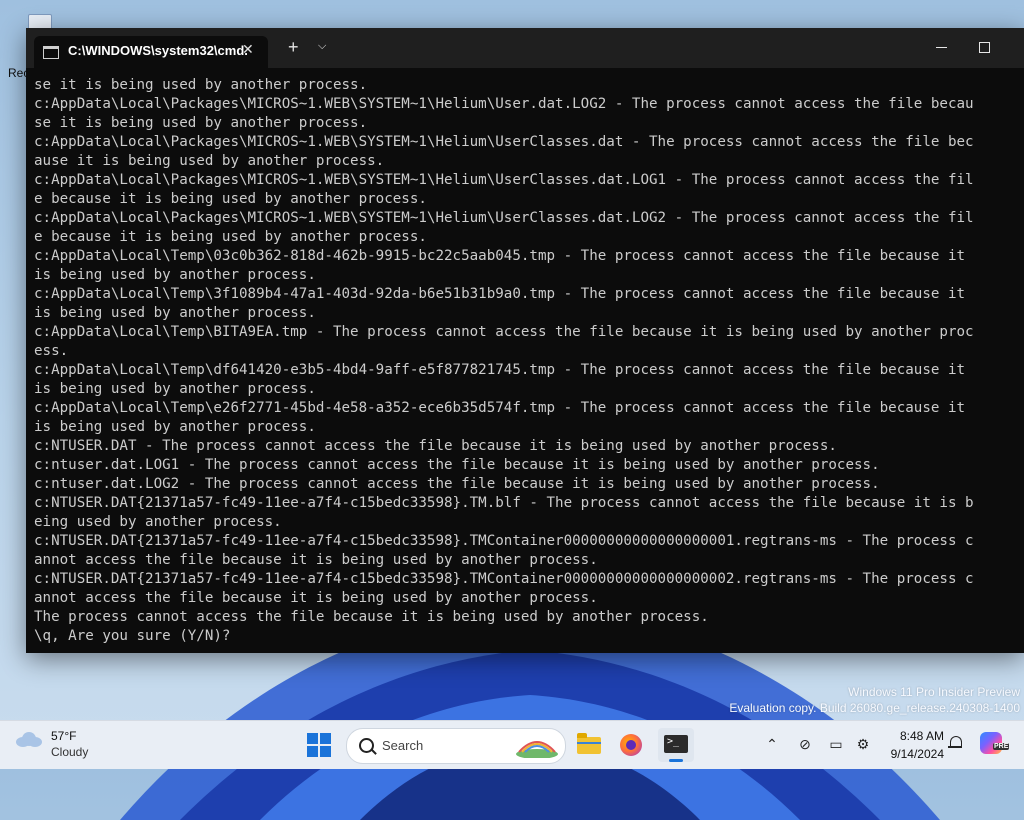 This screenshot has width=1024, height=820. Describe the element at coordinates (984, 48) in the screenshot. I see `maximize-button` at that location.